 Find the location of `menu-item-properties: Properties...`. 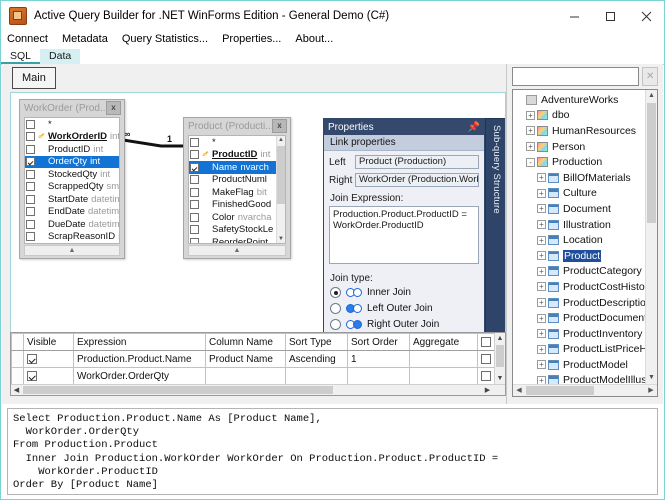

menu-item-properties: Properties... is located at coordinates (251, 39).